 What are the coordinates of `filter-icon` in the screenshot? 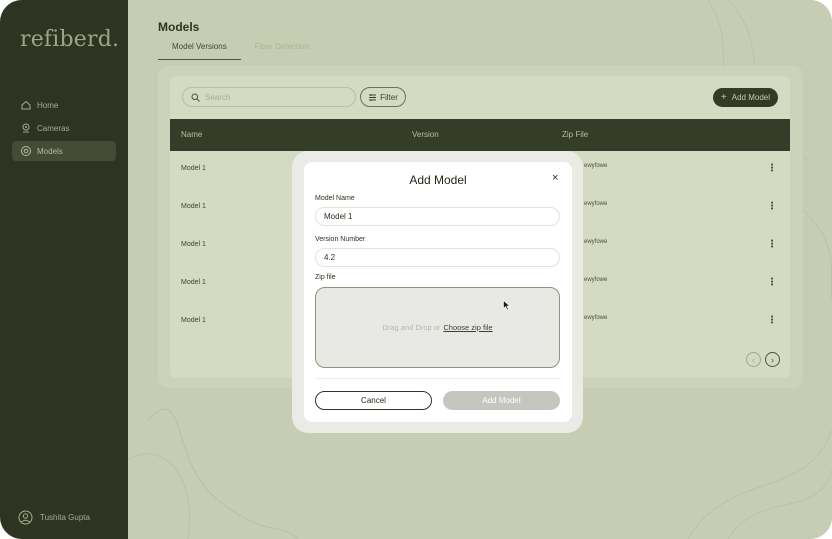 It's located at (372, 97).